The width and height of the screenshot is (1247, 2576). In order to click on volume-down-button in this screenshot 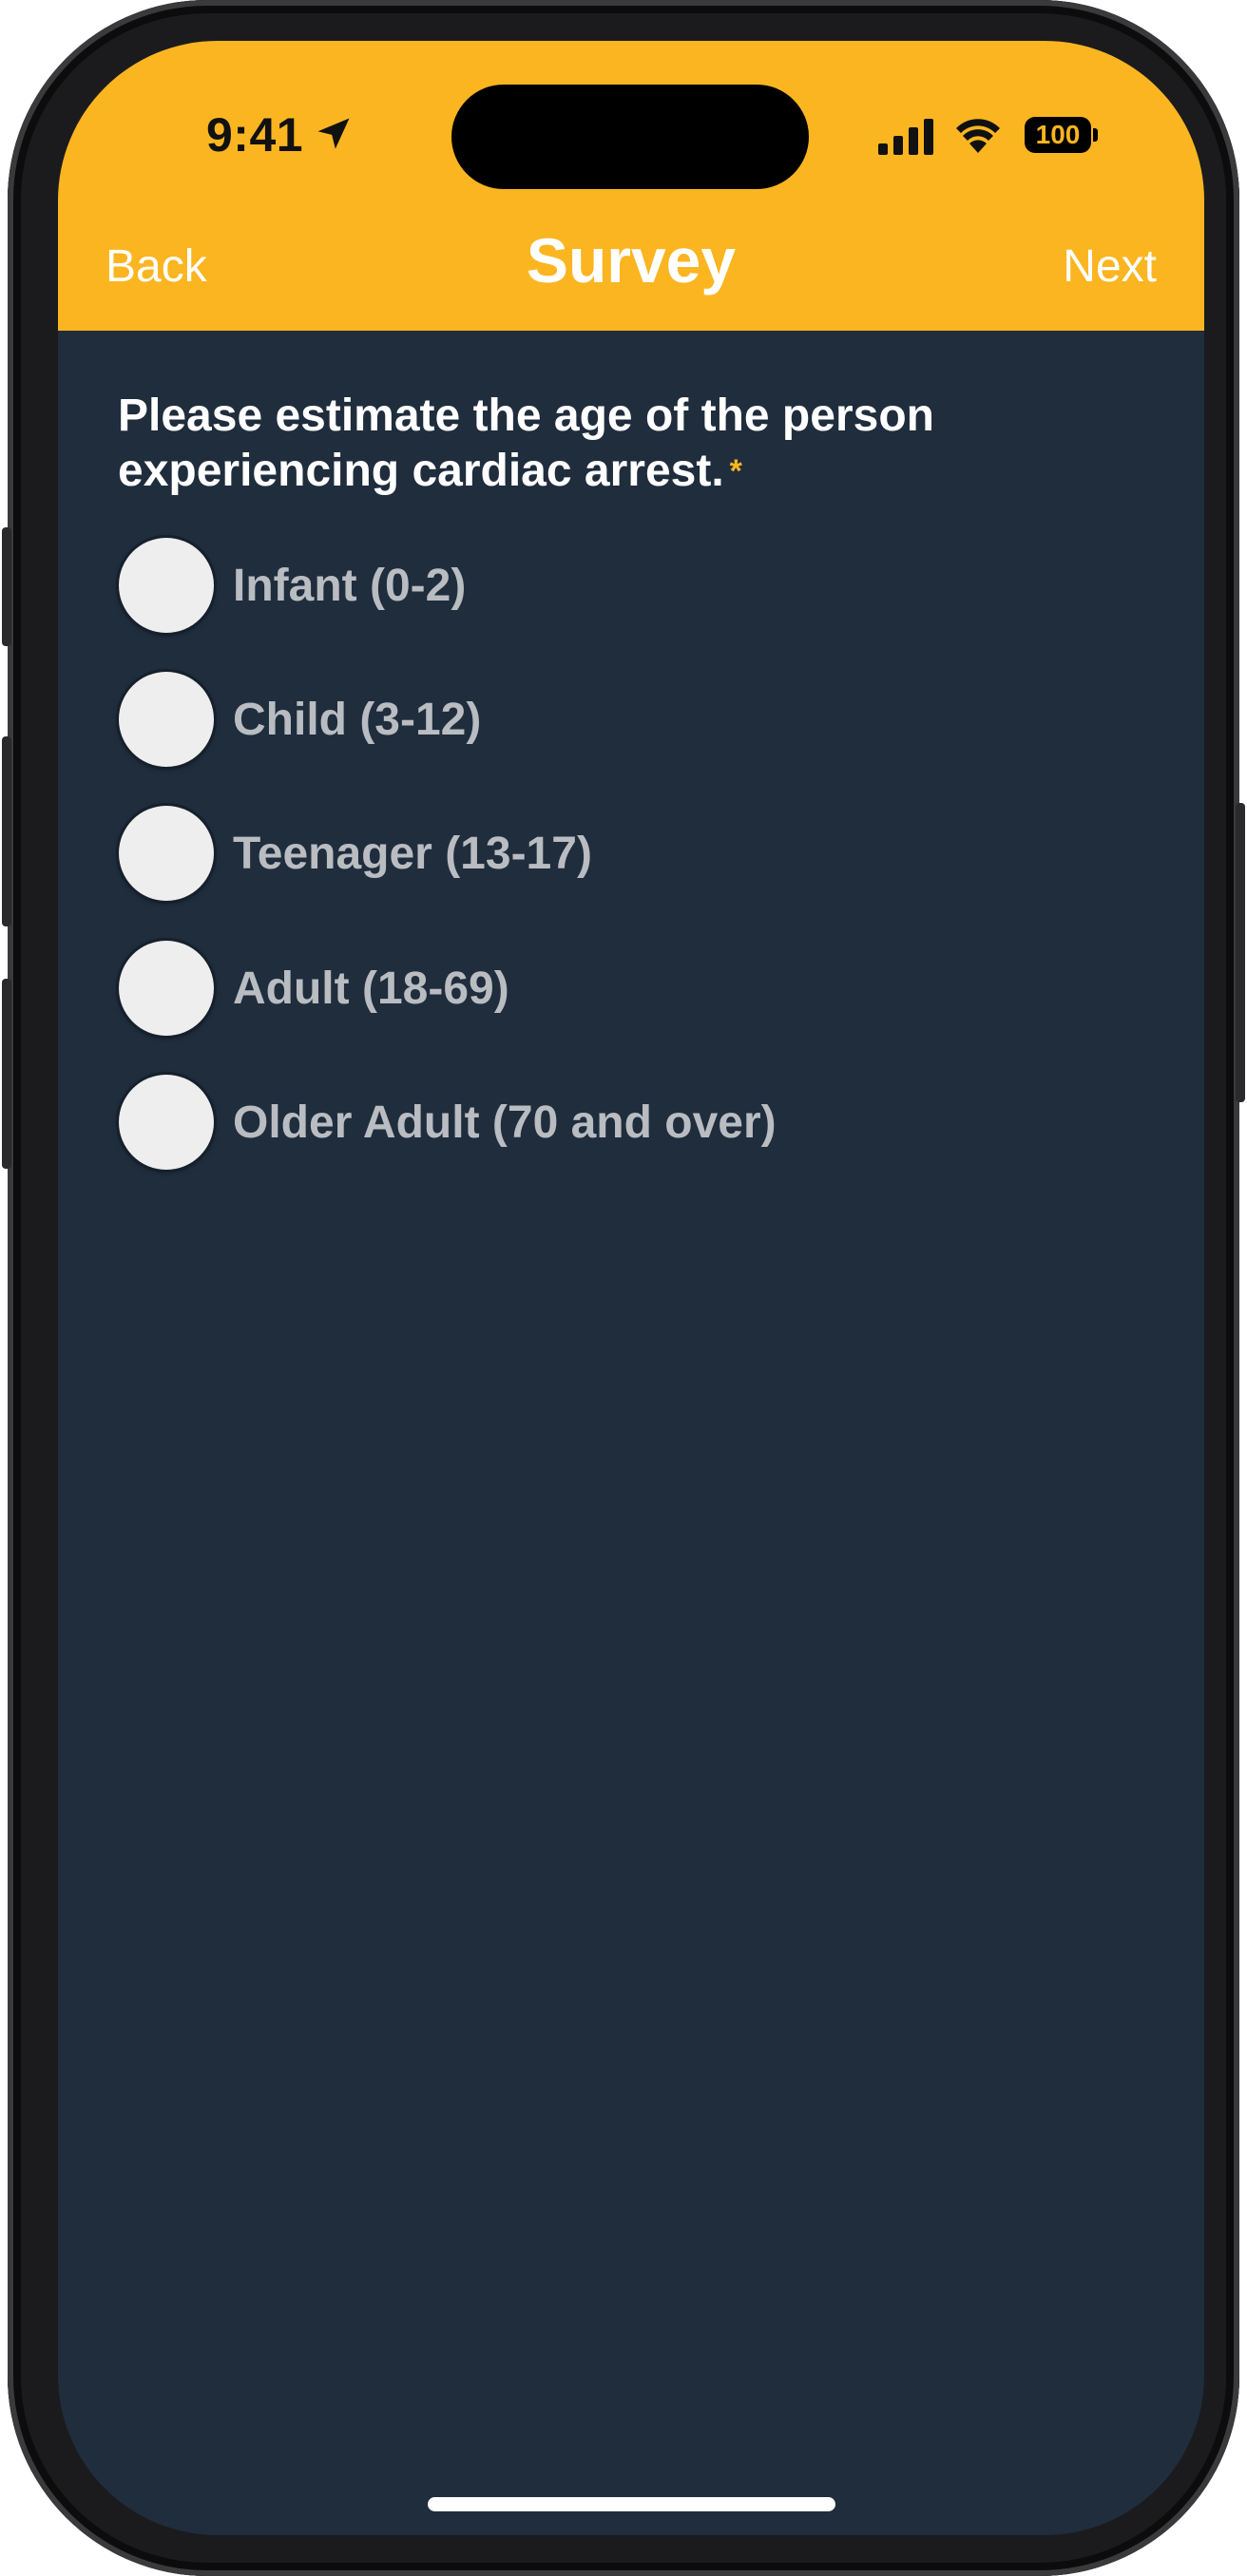, I will do `click(6, 1074)`.